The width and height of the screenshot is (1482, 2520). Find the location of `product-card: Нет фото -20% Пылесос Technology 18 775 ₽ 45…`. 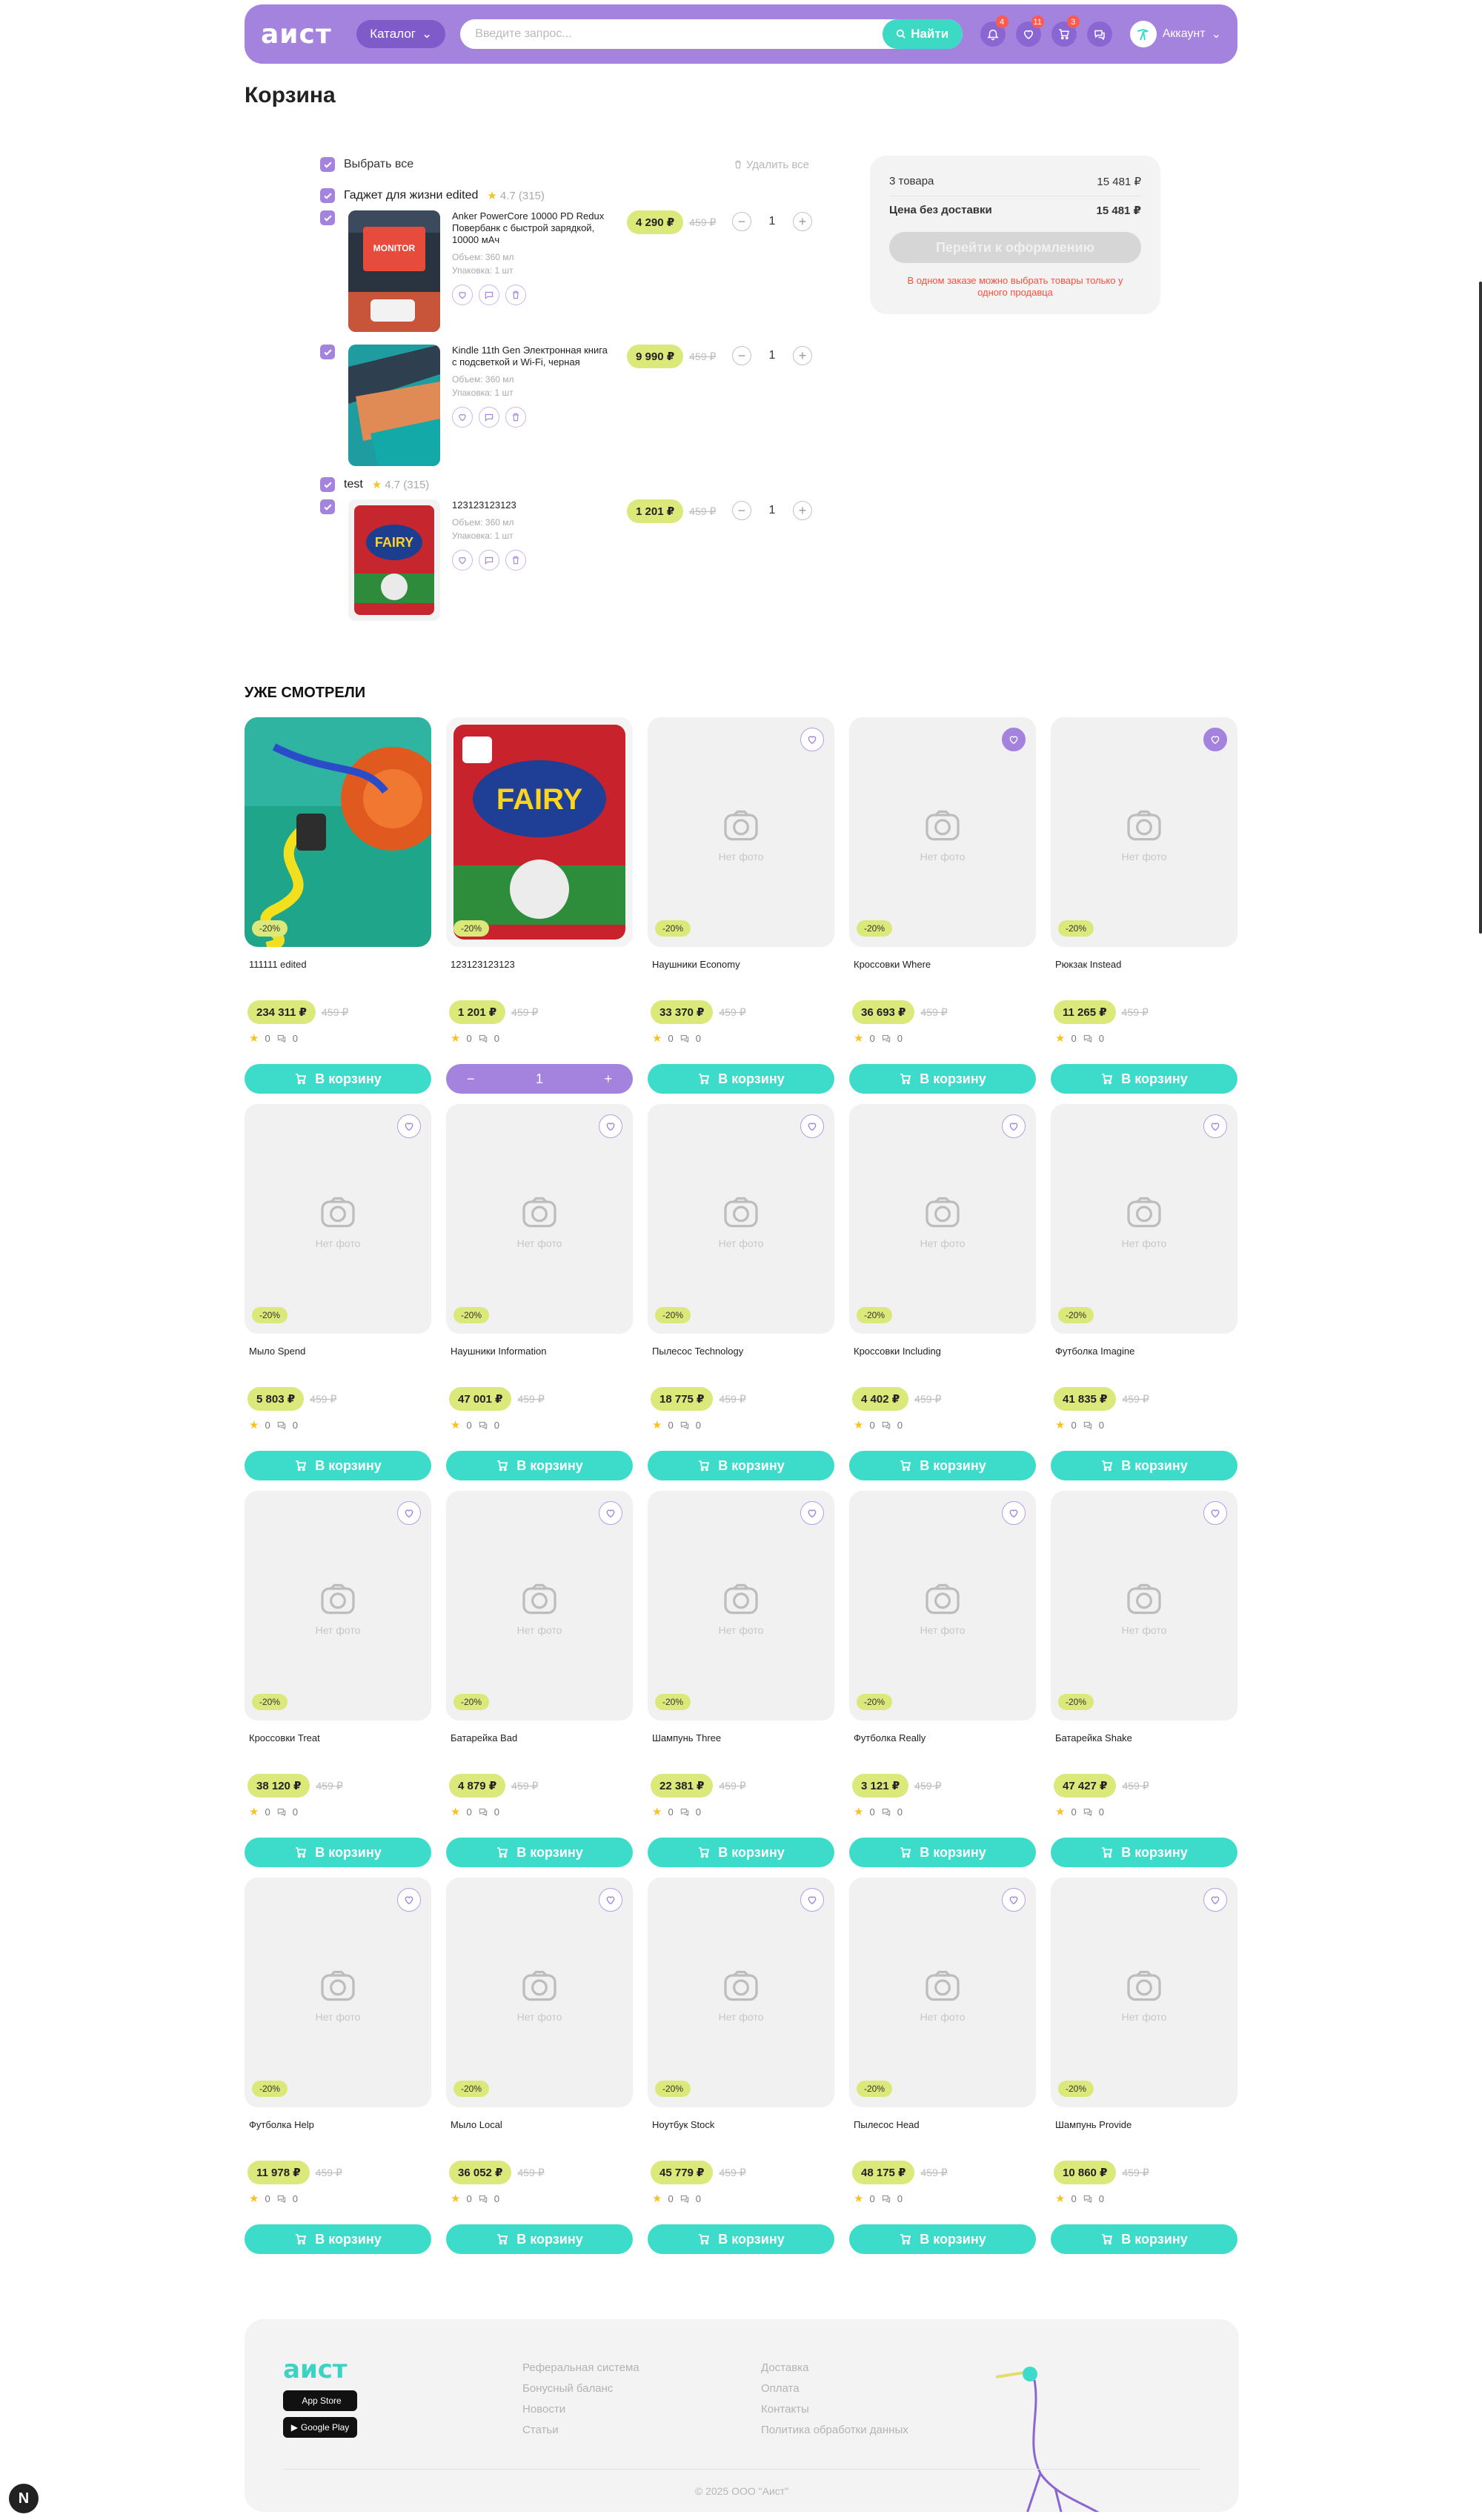

product-card: Нет фото -20% Пылесос Technology 18 775 ₽ 45… is located at coordinates (741, 1292).